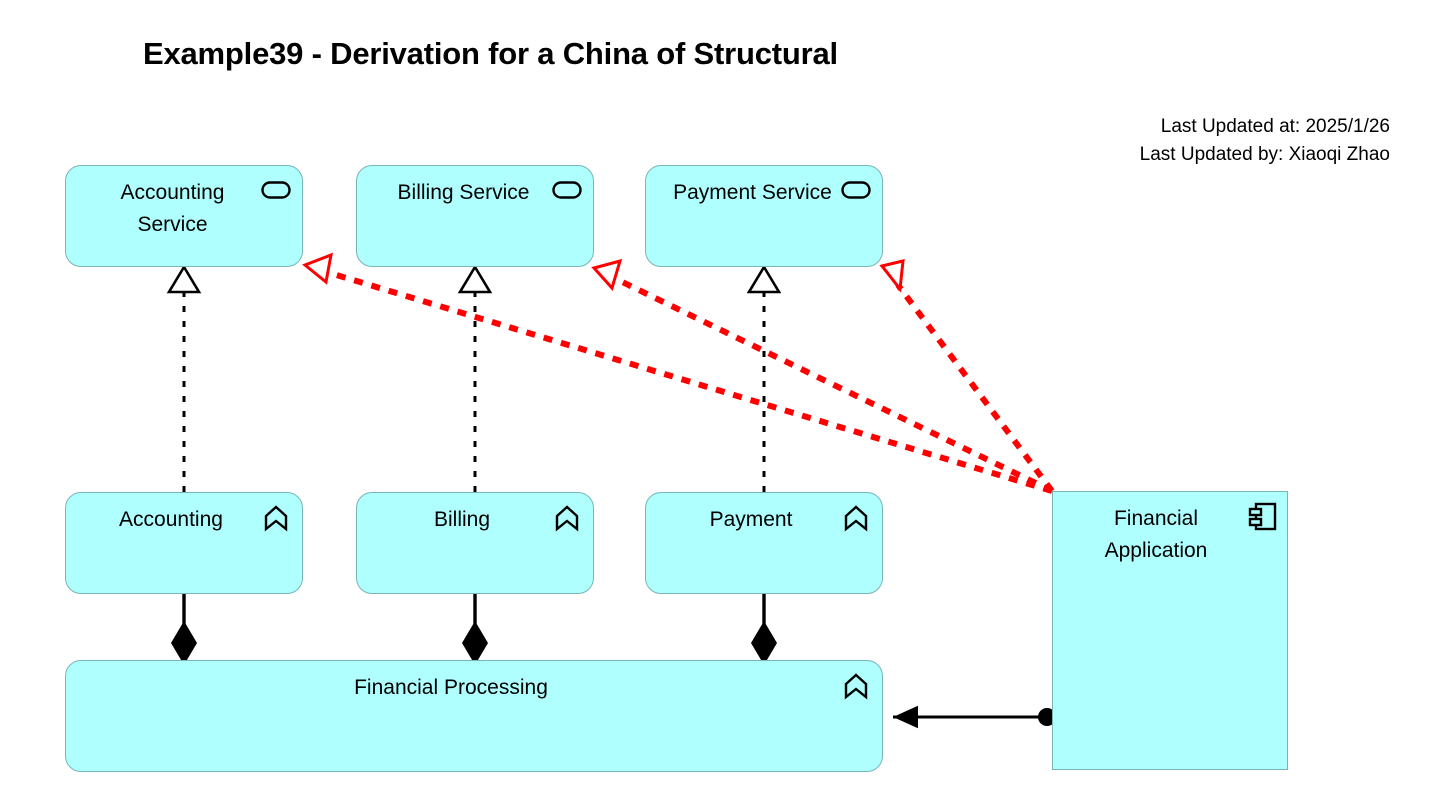 The image size is (1442, 794). Describe the element at coordinates (171, 519) in the screenshot. I see `node-label: Accounting` at that location.